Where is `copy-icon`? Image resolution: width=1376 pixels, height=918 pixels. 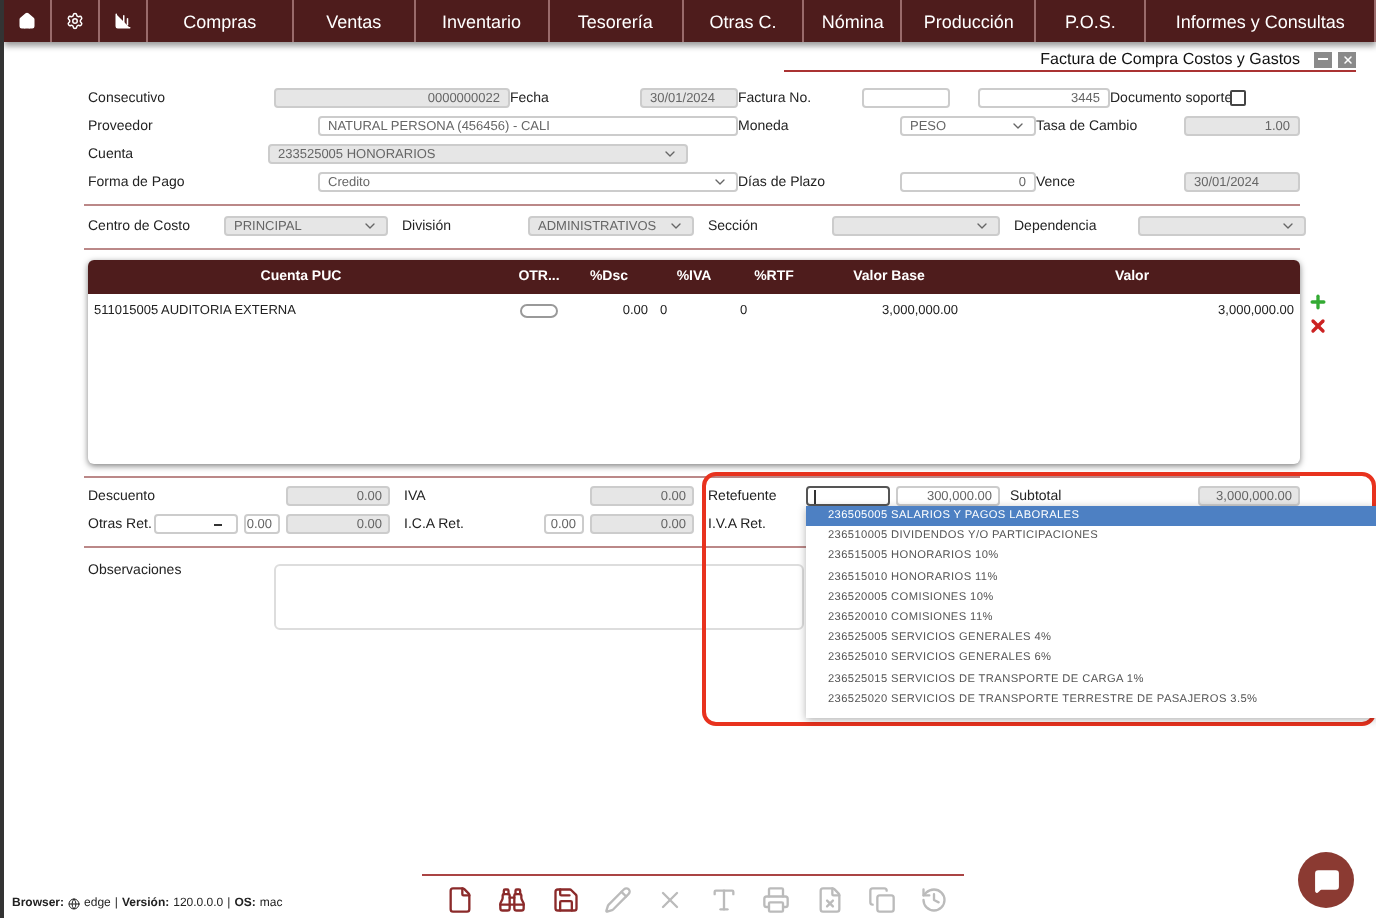
copy-icon is located at coordinates (881, 900).